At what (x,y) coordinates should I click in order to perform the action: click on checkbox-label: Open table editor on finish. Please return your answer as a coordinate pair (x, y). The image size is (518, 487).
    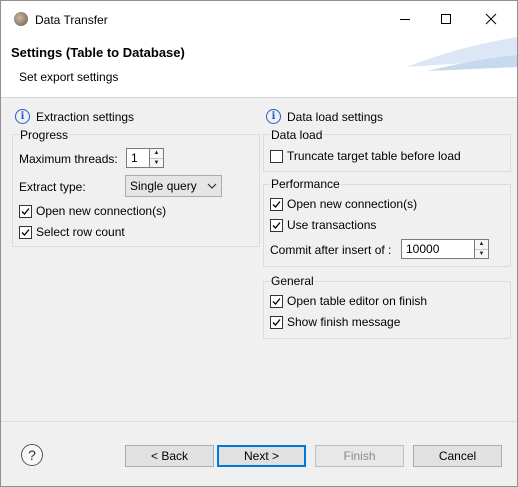
    Looking at the image, I should click on (357, 301).